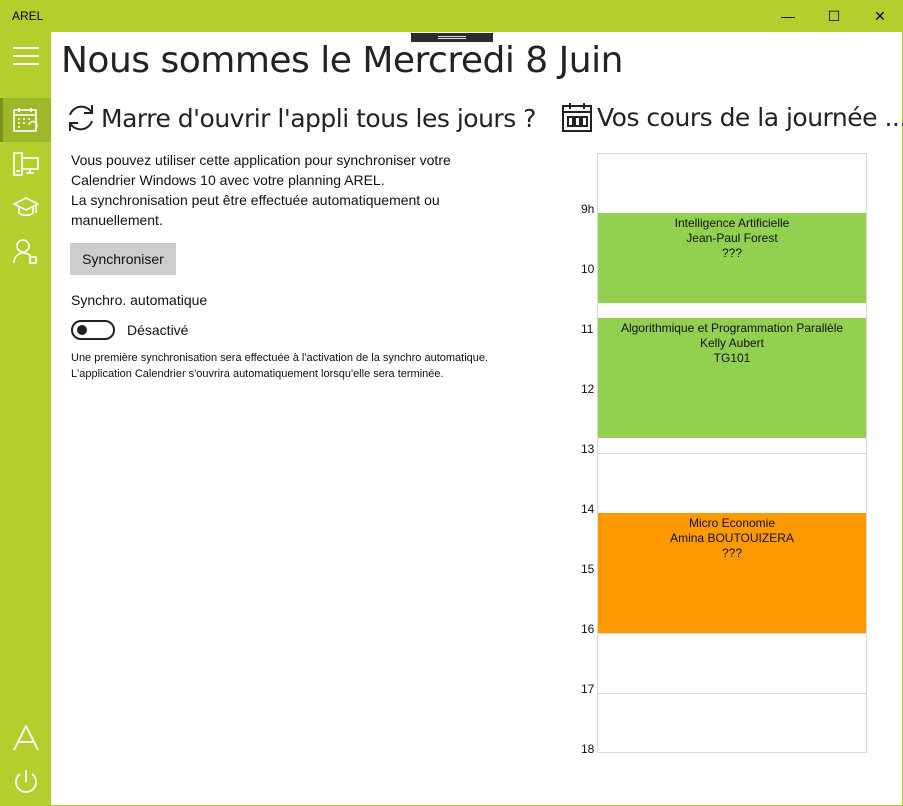  I want to click on hour-label: 15, so click(588, 569).